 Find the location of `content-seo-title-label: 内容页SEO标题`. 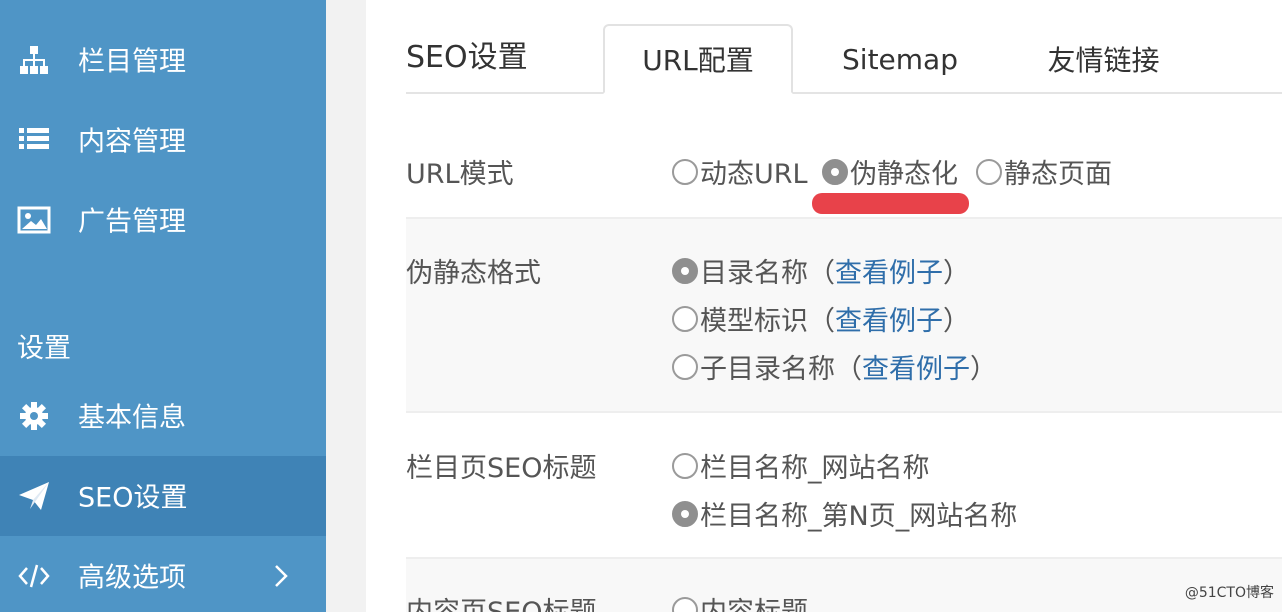

content-seo-title-label: 内容页SEO标题 is located at coordinates (501, 601).